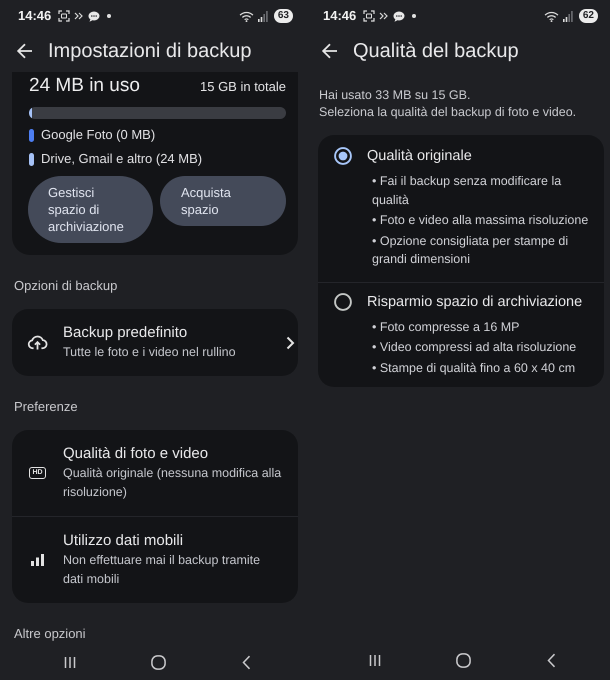 This screenshot has height=680, width=610. What do you see at coordinates (162, 570) in the screenshot?
I see `setting-description: Non effettuare mai il backup tramite dati mobili` at bounding box center [162, 570].